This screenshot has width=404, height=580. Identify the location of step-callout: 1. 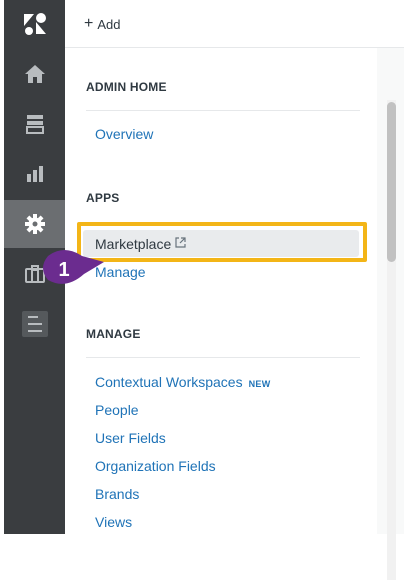
(92, 270).